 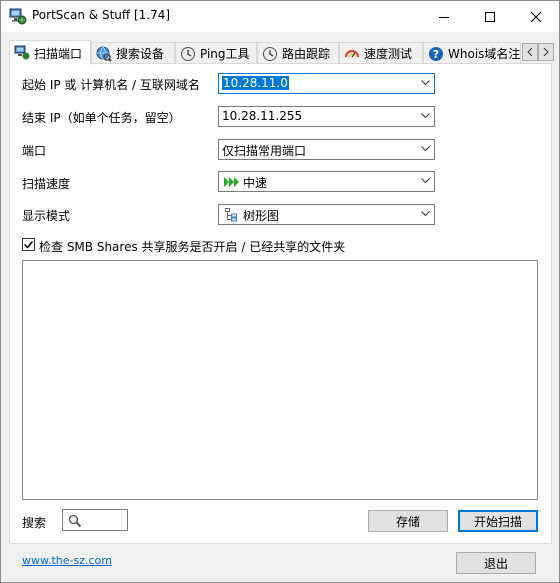 I want to click on question-icon: ?, so click(x=436, y=53).